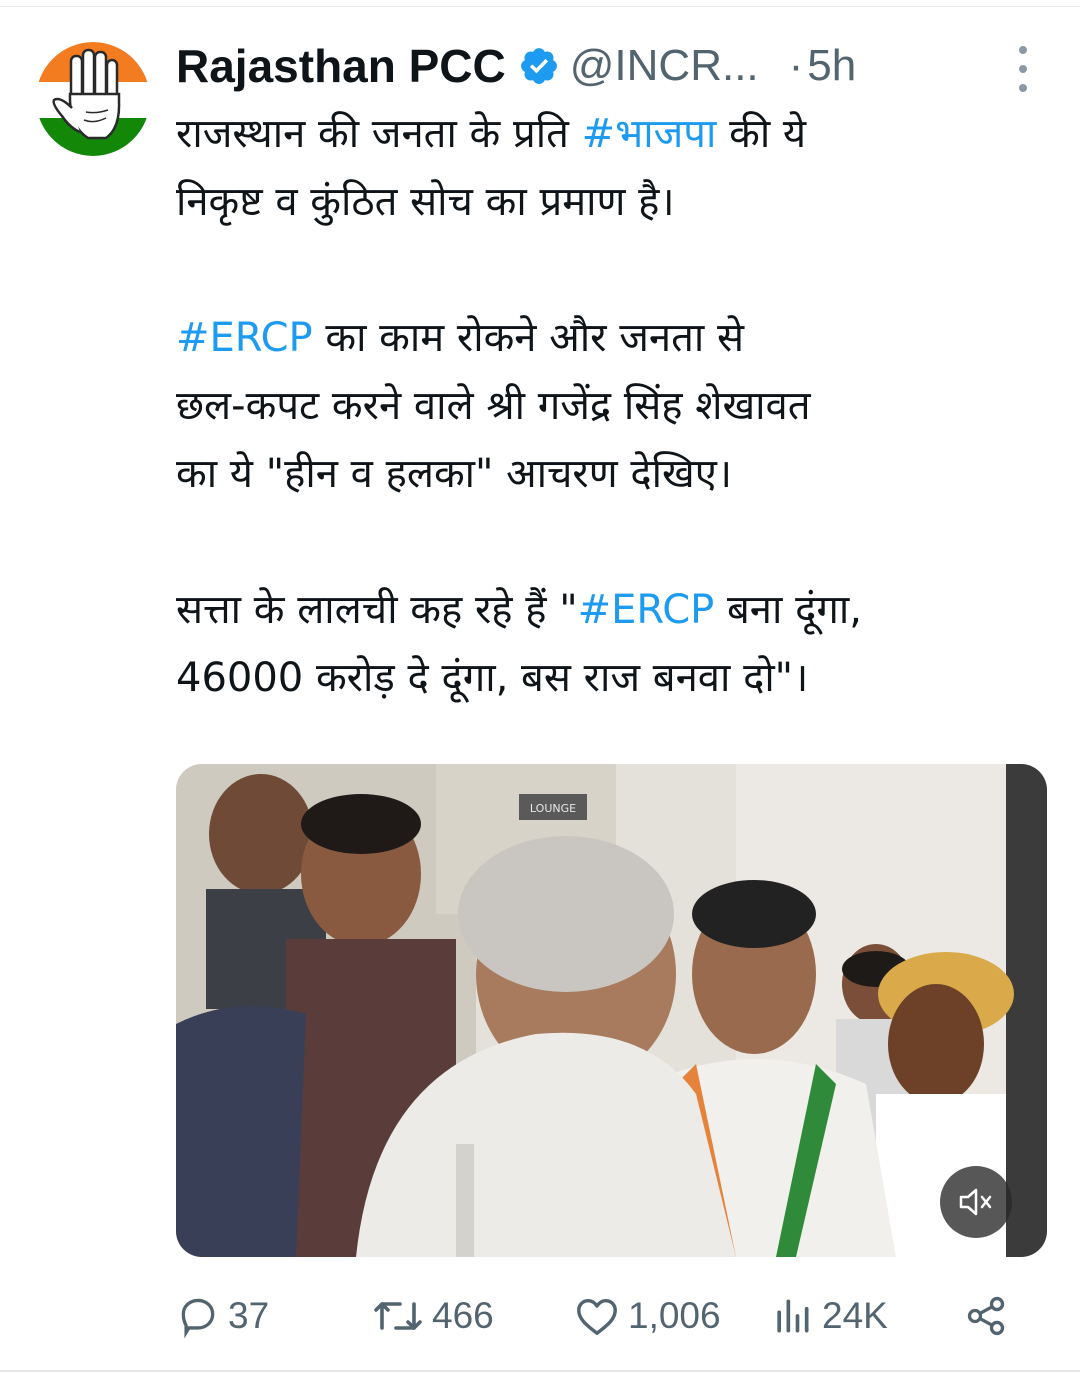  Describe the element at coordinates (986, 1316) in the screenshot. I see `share-icon` at that location.